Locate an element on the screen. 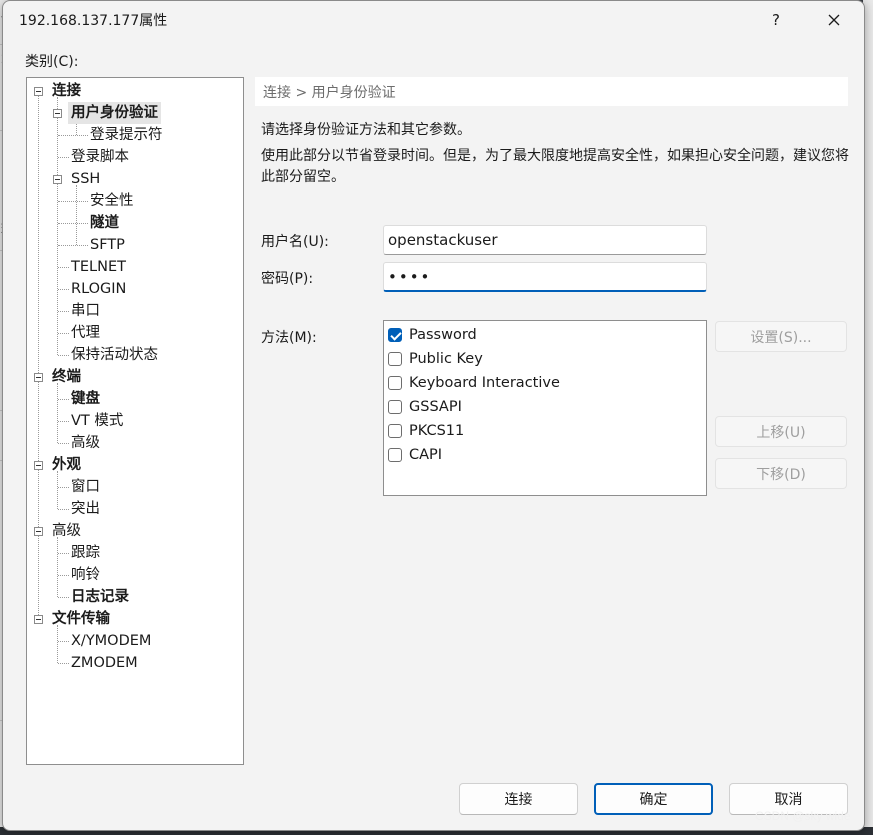 The height and width of the screenshot is (835, 873). password-input is located at coordinates (545, 277).